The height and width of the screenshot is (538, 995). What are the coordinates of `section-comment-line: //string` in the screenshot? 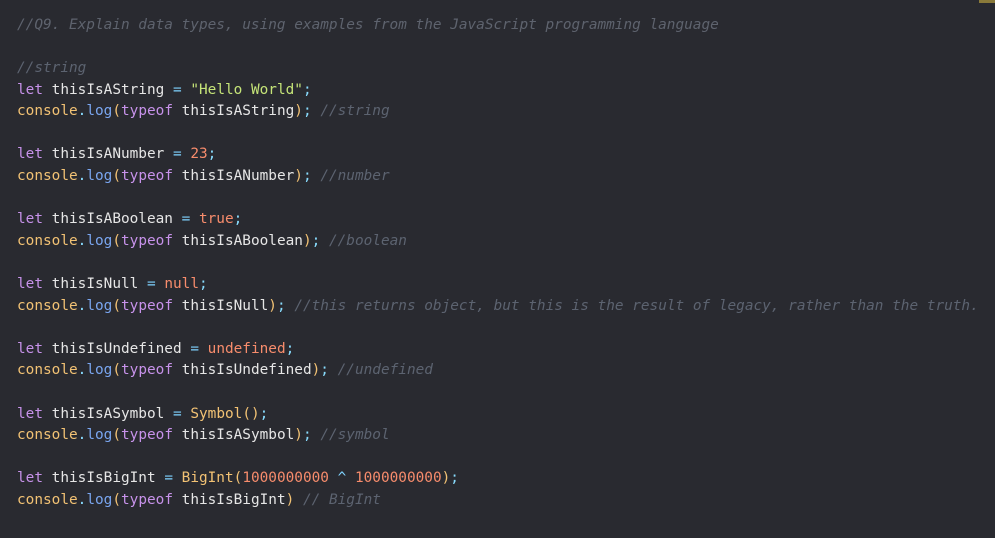 It's located at (51, 68).